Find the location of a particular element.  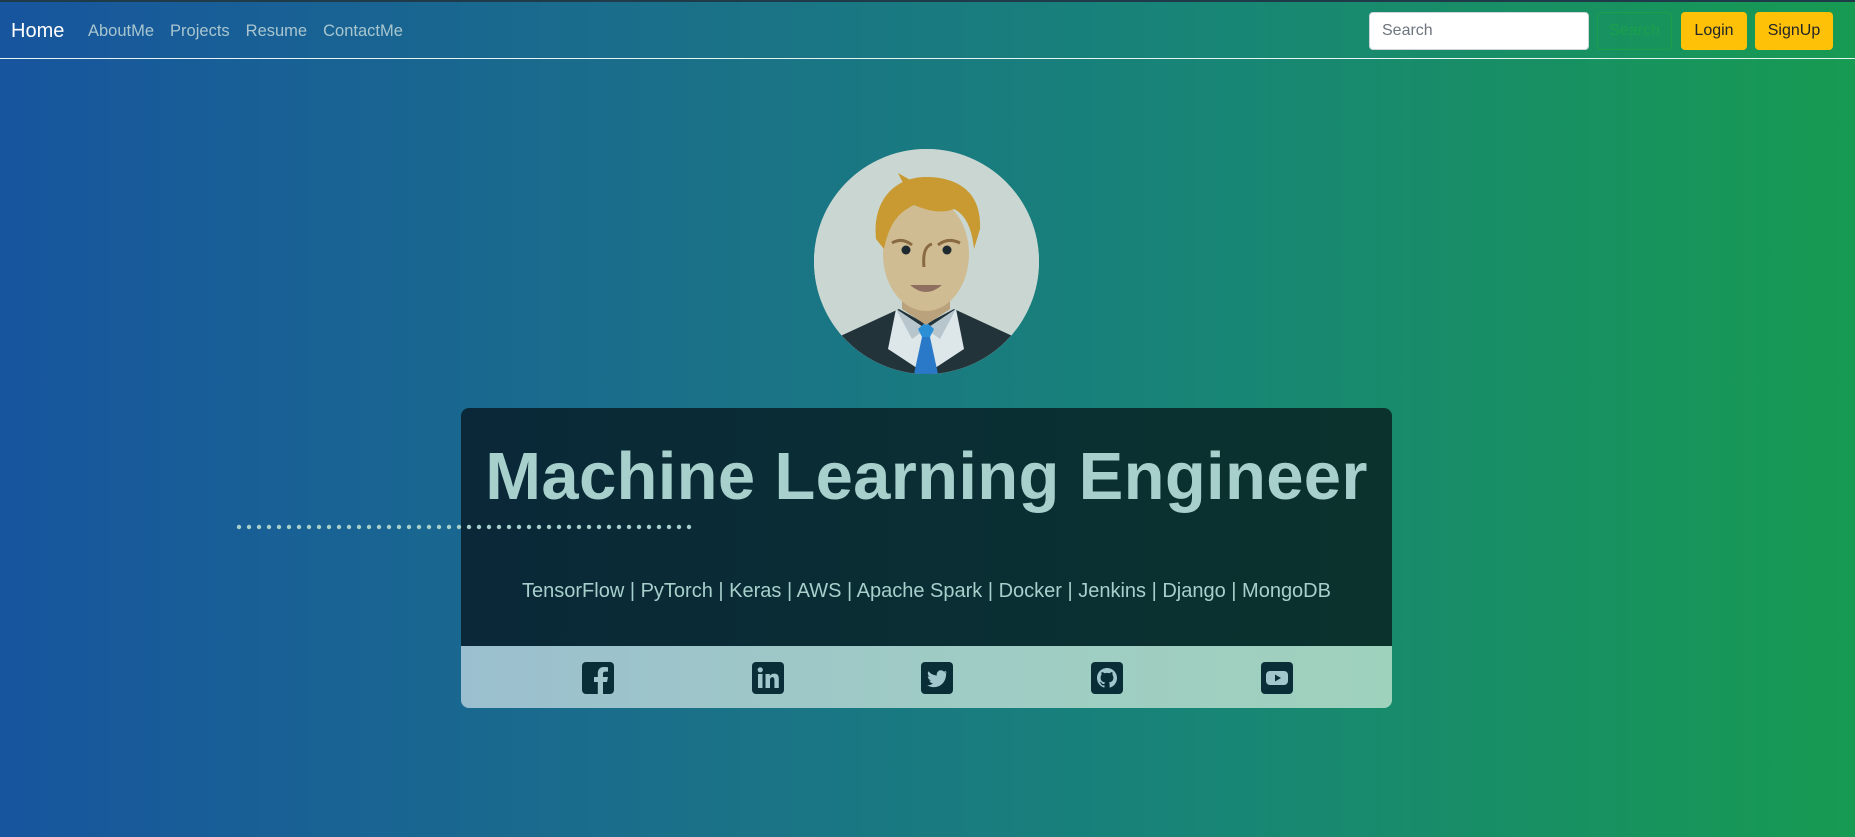

nav-link-aboutme: AboutMe is located at coordinates (121, 31).